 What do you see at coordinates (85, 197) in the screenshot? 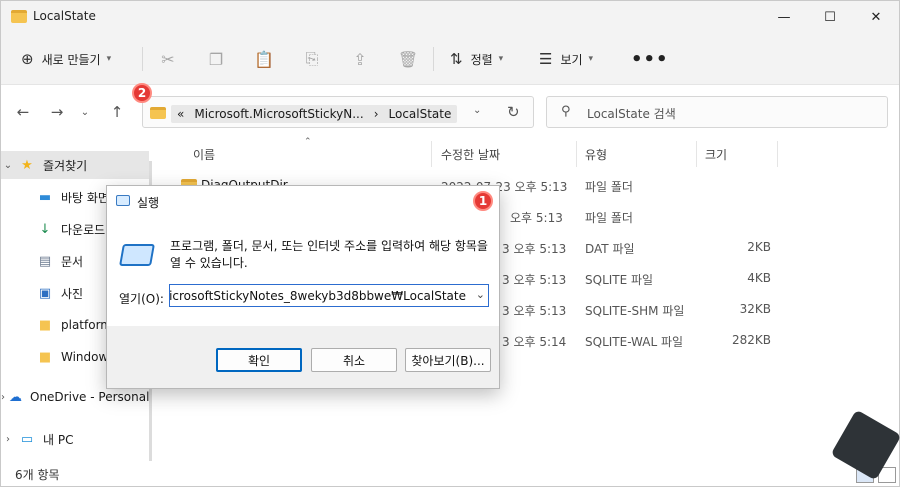
I see `sidebar-item-label: 바탕 화면` at bounding box center [85, 197].